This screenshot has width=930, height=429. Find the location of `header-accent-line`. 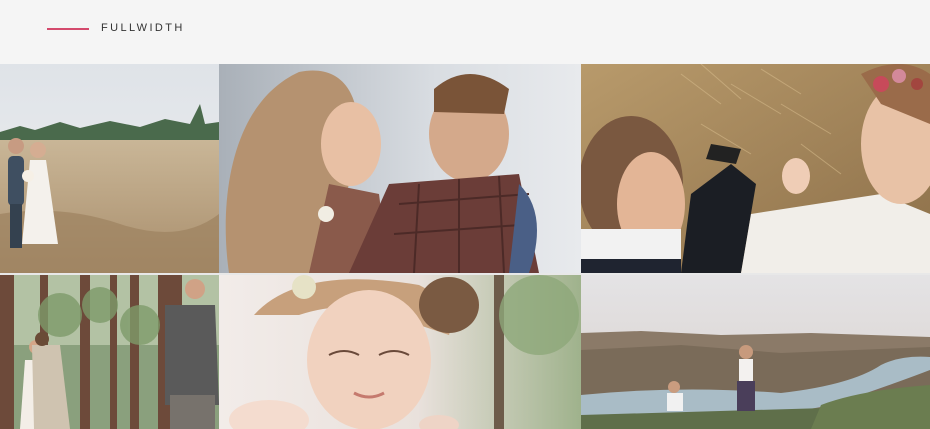

header-accent-line is located at coordinates (68, 29).